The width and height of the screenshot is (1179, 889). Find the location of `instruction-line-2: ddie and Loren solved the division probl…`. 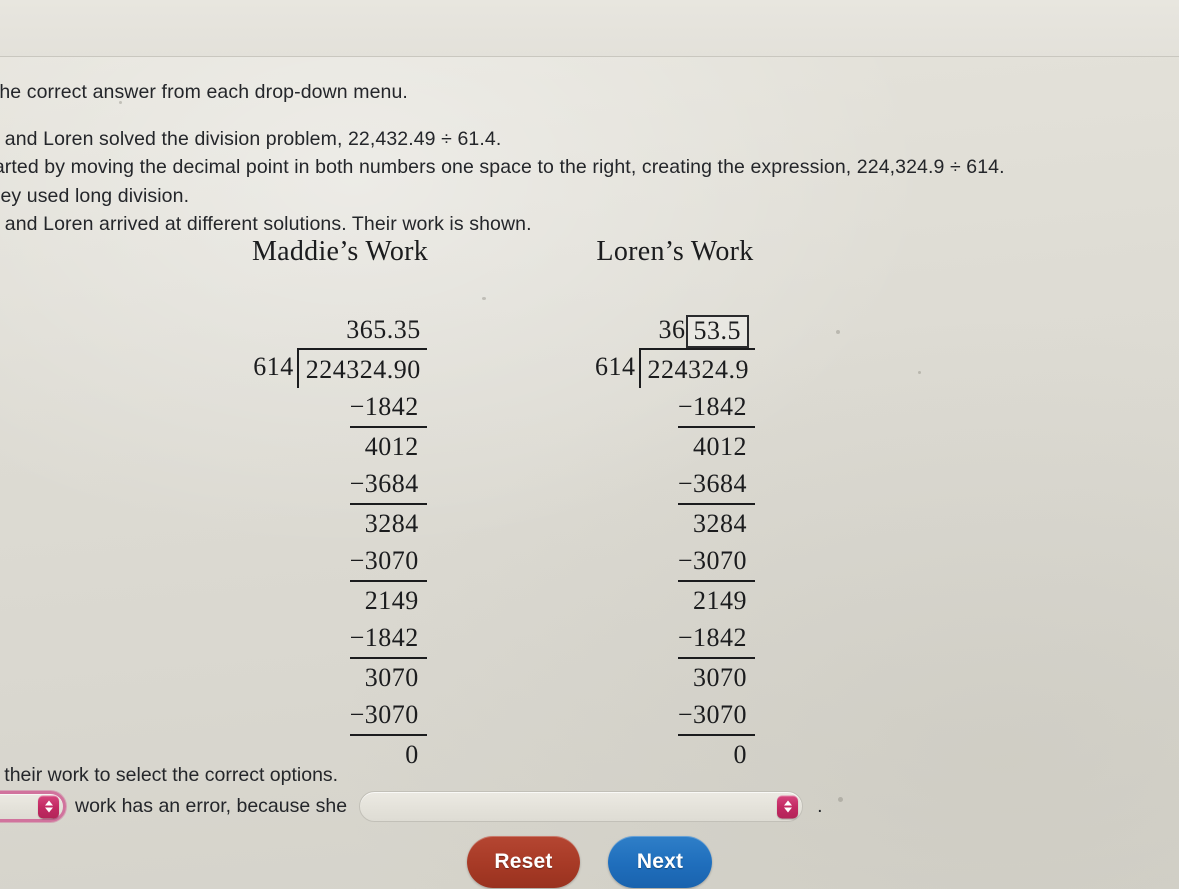

instruction-line-2: ddie and Loren solved the division probl… is located at coordinates (251, 138).